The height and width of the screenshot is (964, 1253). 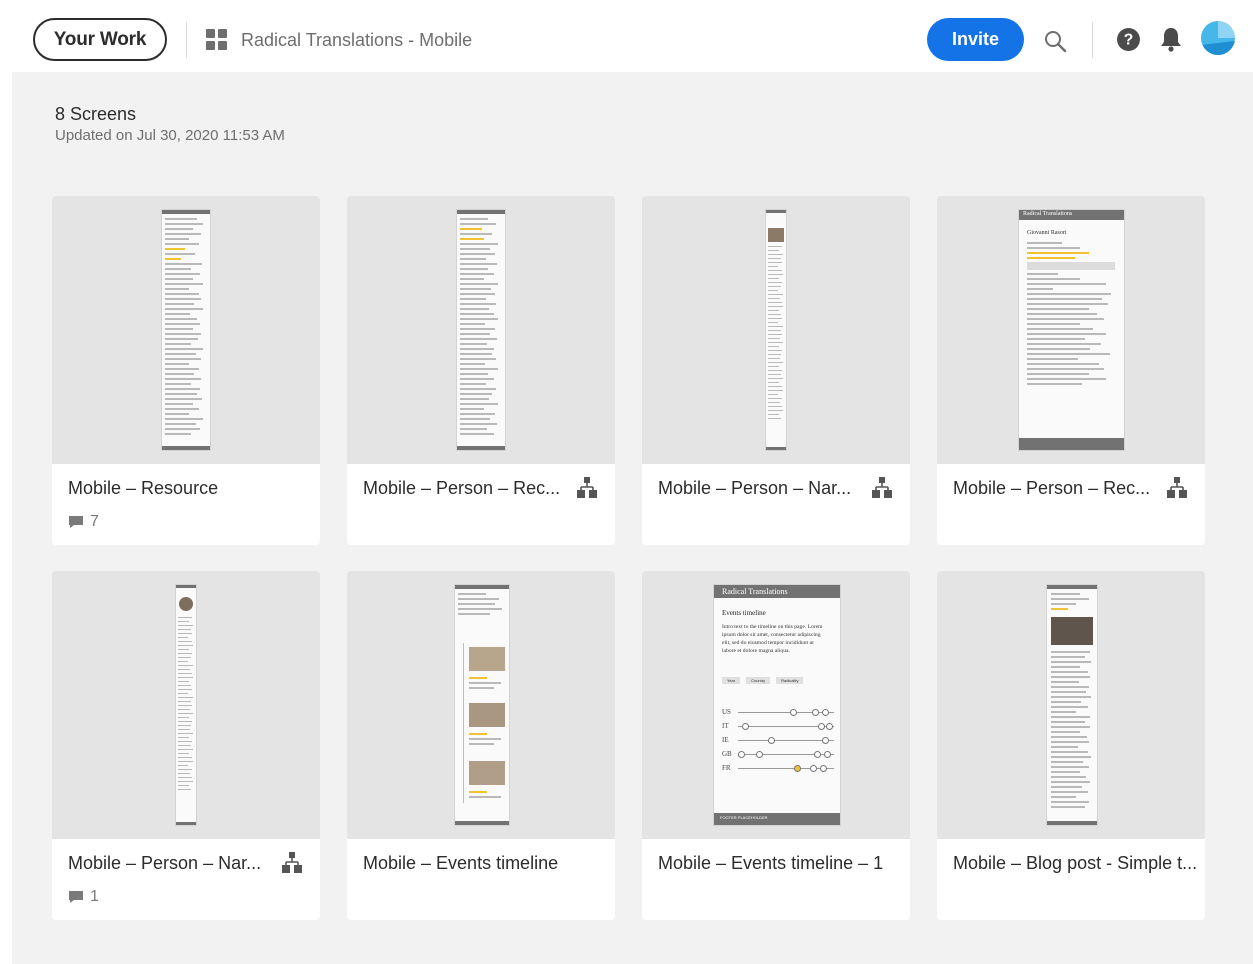 What do you see at coordinates (1047, 233) in the screenshot?
I see `mock-person-name: Giovanni Rasori` at bounding box center [1047, 233].